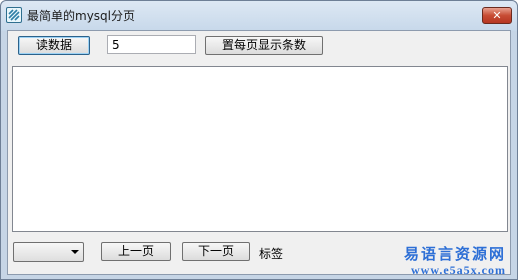 The height and width of the screenshot is (280, 518). I want to click on page-select, so click(48, 252).